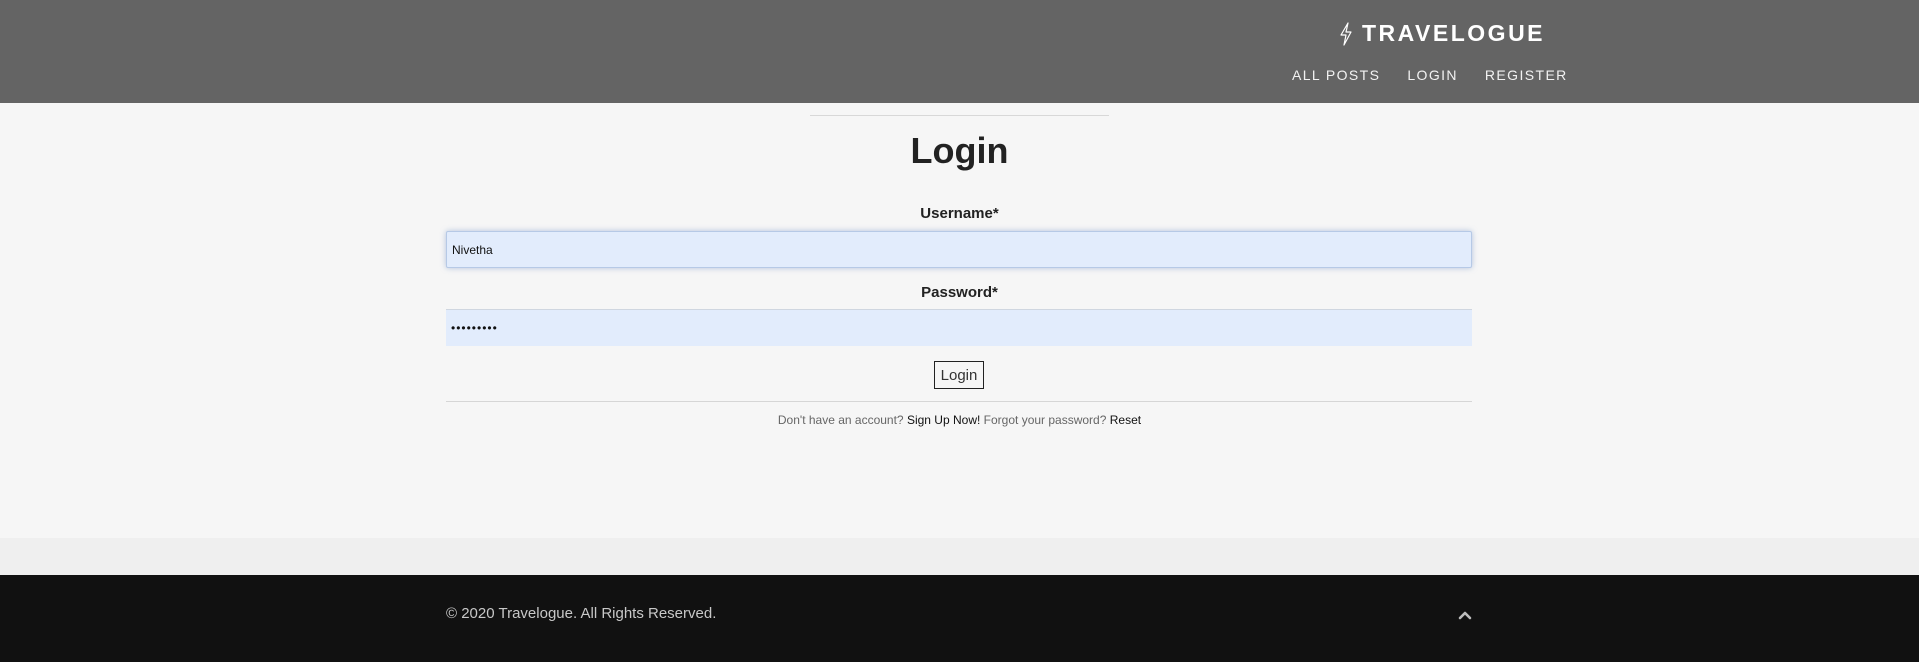 The width and height of the screenshot is (1919, 662). I want to click on login-button: Login, so click(959, 375).